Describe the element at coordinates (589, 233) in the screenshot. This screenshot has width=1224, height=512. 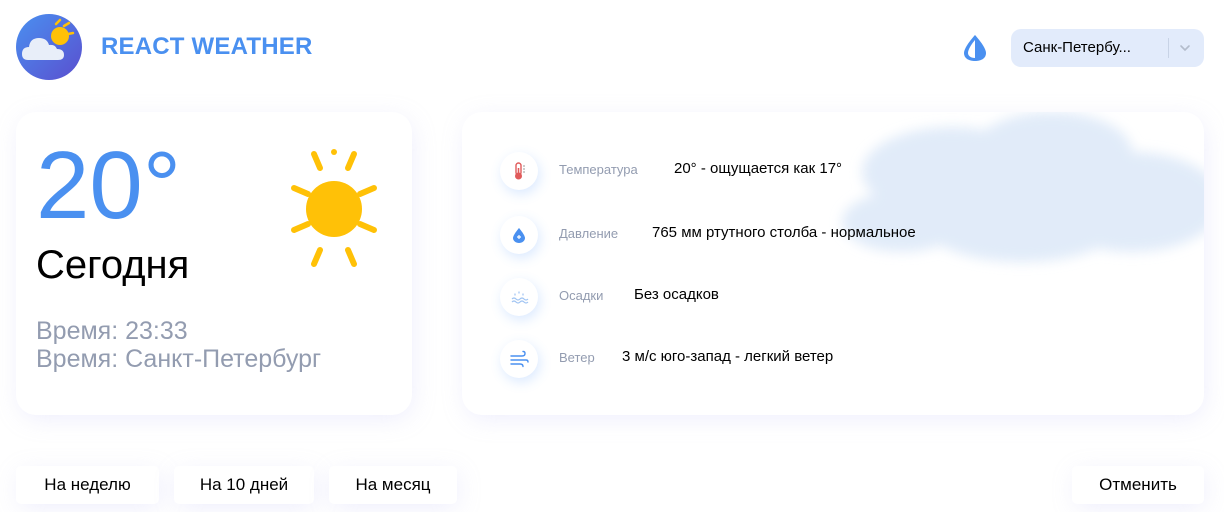
I see `detail-label-pressure: Давление` at that location.